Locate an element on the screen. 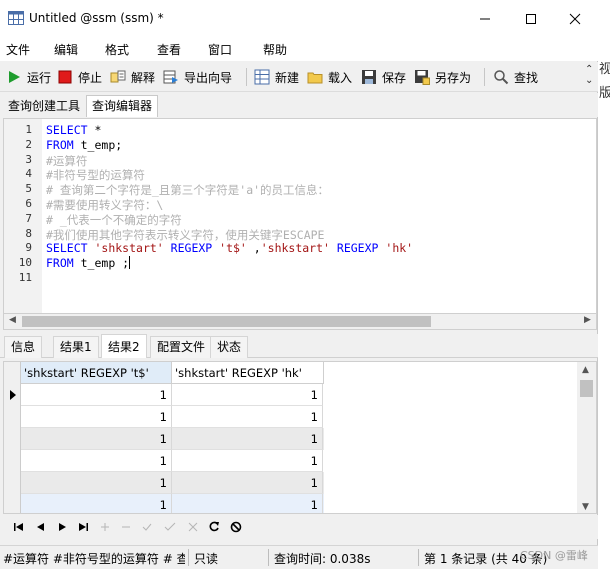 The width and height of the screenshot is (610, 569). grid-vertical-scrollbar: ▲ ▼ is located at coordinates (586, 437).